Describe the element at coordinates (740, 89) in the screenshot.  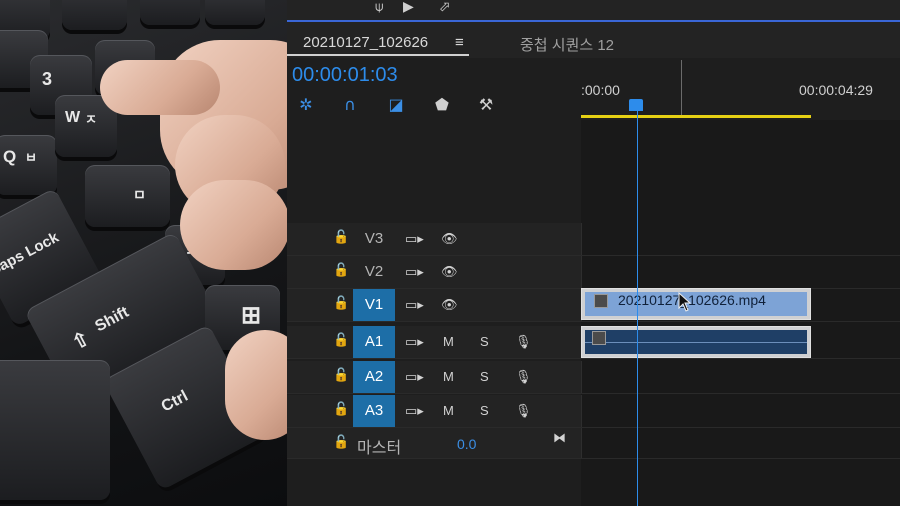
I see `time-ruler: :00:00 00:00:04:29` at that location.